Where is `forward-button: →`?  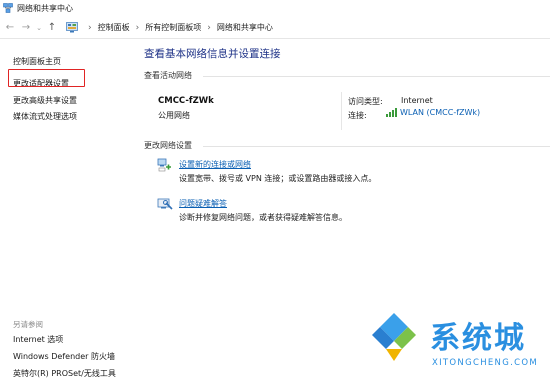 forward-button: → is located at coordinates (26, 28).